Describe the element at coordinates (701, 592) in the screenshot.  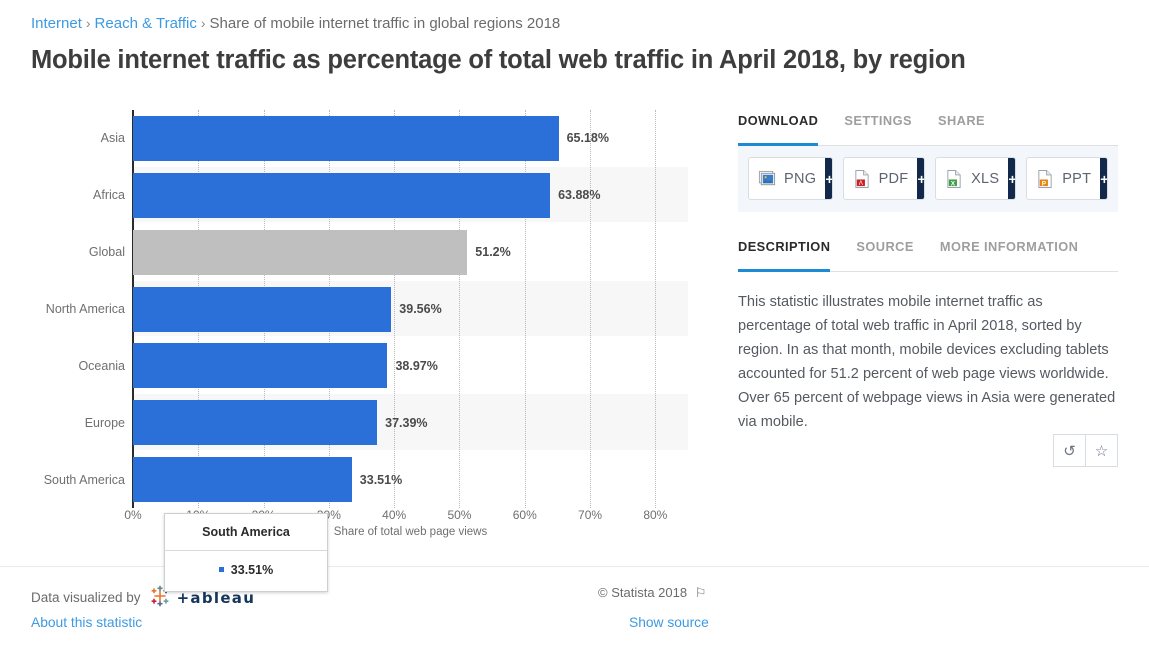
I see `flag-icon: ⚐` at that location.